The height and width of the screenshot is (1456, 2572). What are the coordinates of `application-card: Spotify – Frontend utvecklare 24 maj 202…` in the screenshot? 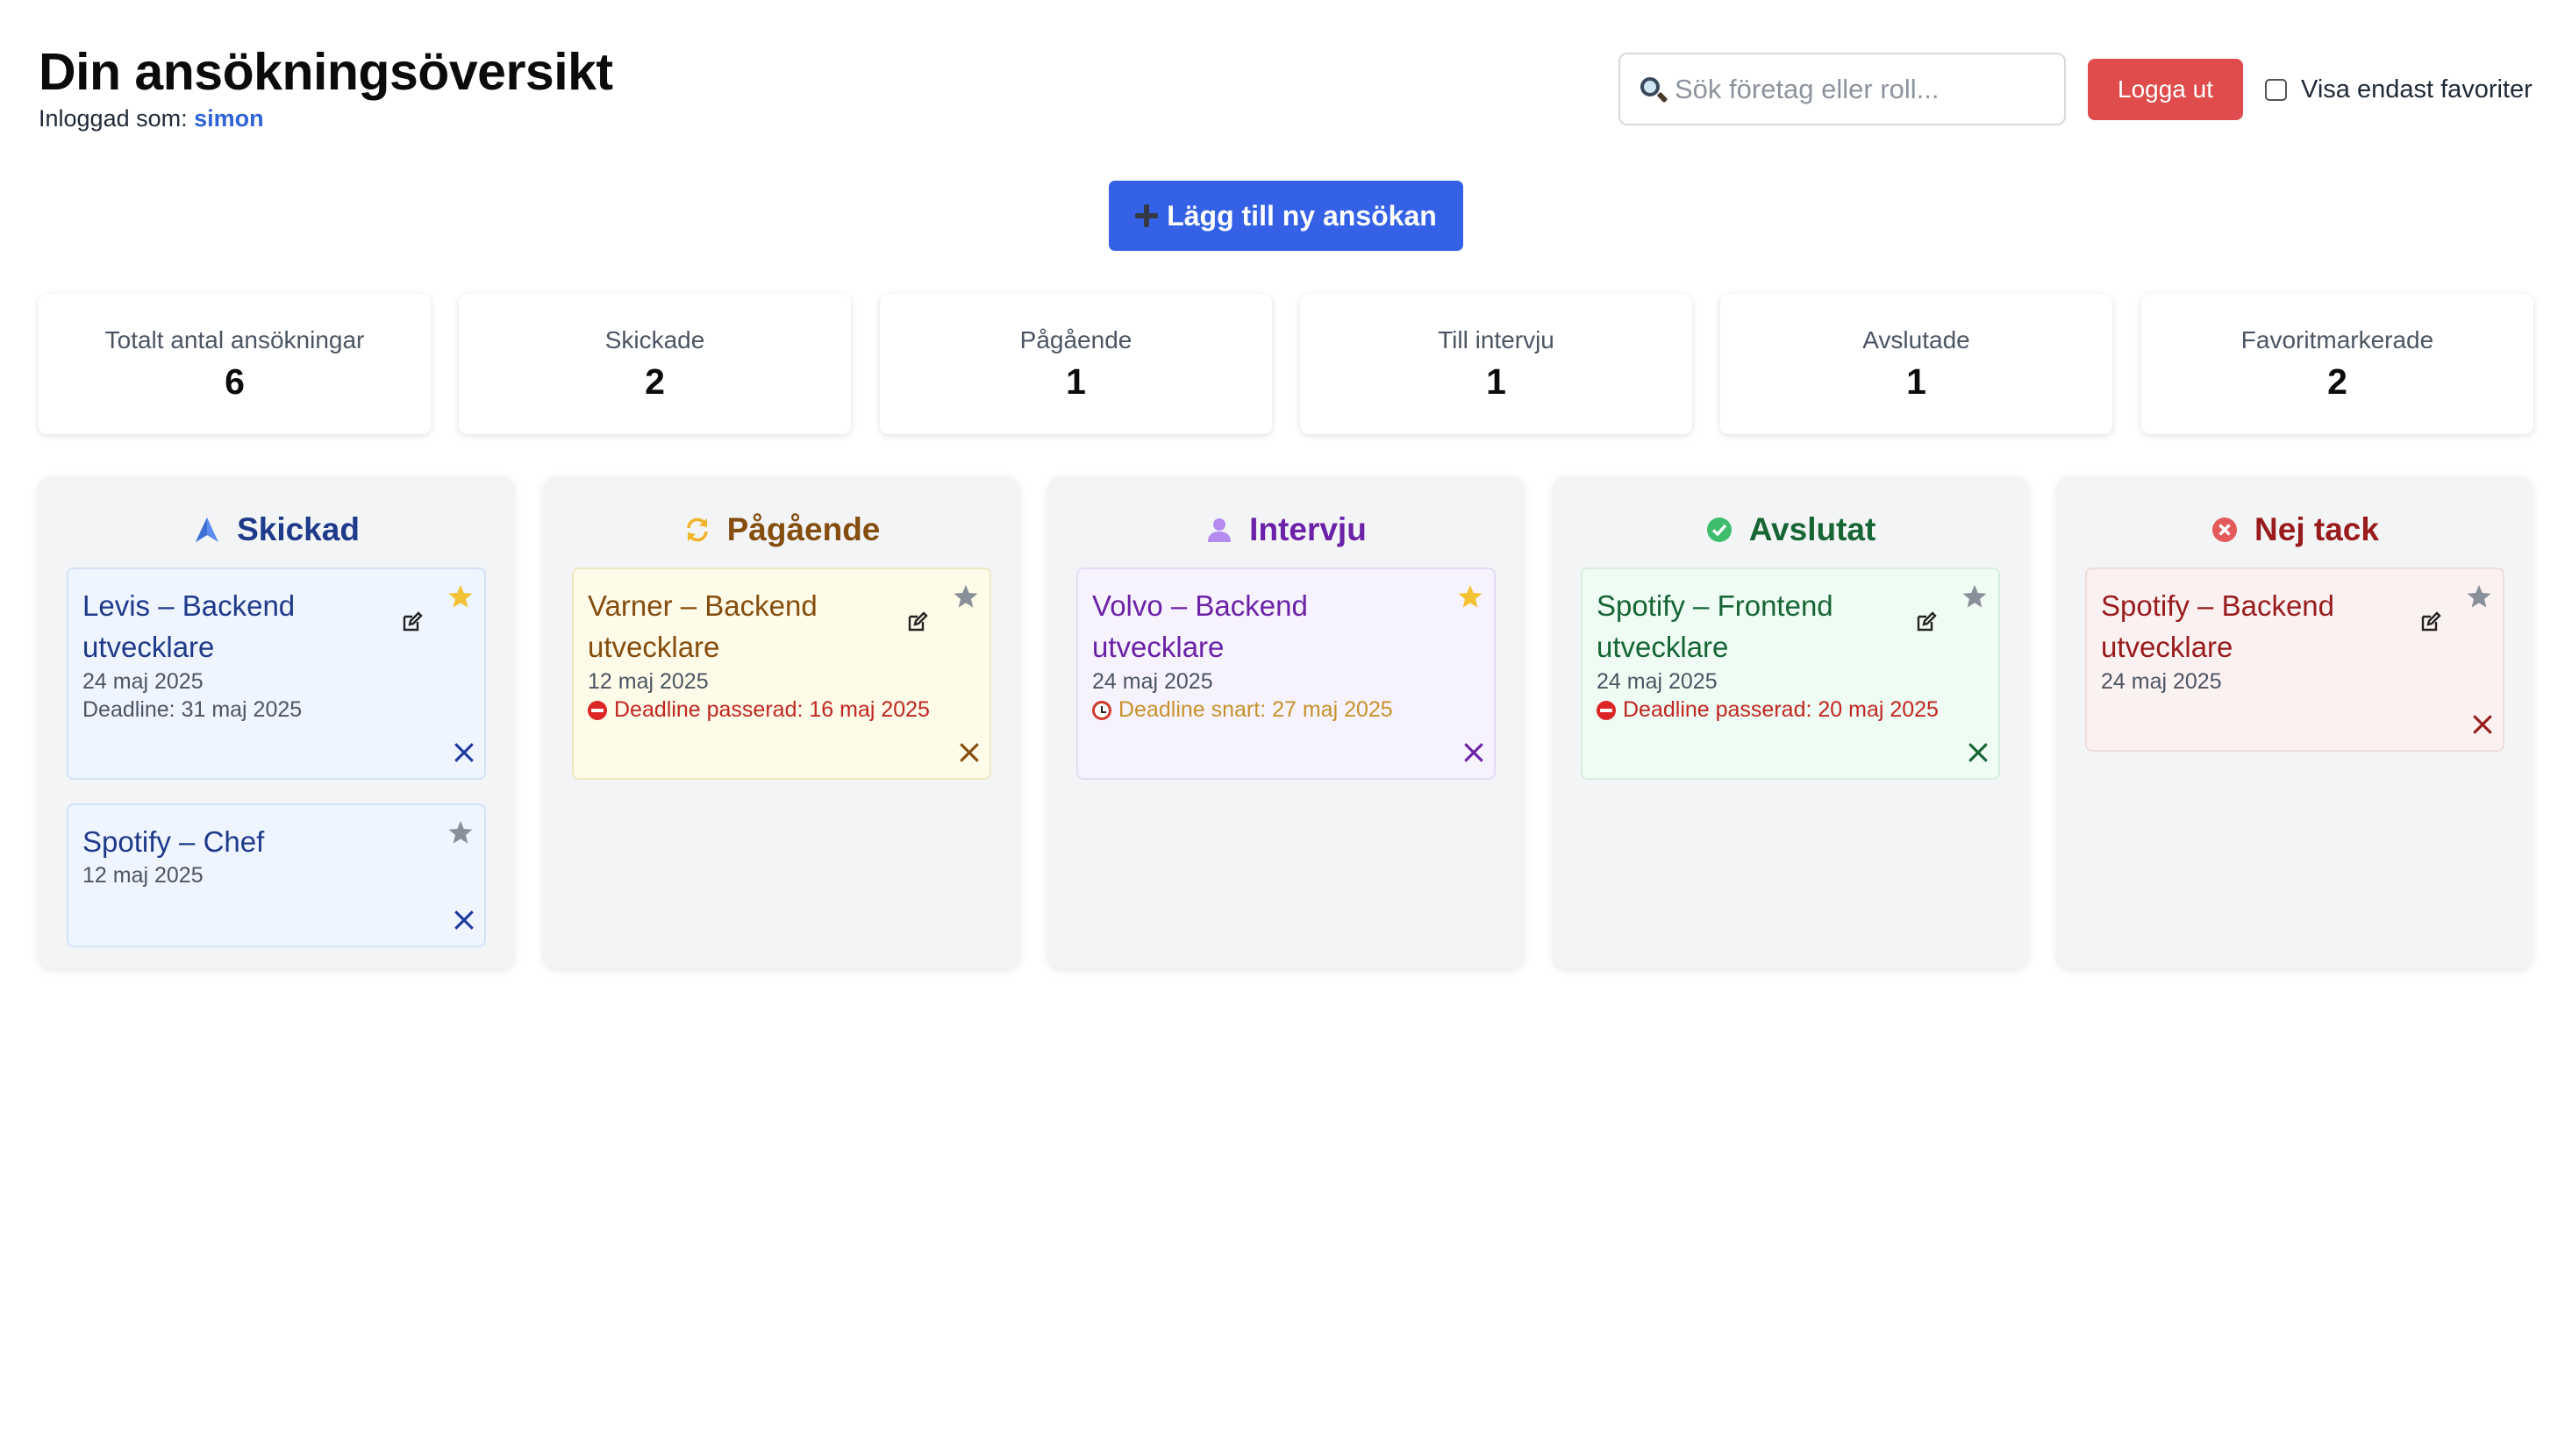 It's located at (1790, 673).